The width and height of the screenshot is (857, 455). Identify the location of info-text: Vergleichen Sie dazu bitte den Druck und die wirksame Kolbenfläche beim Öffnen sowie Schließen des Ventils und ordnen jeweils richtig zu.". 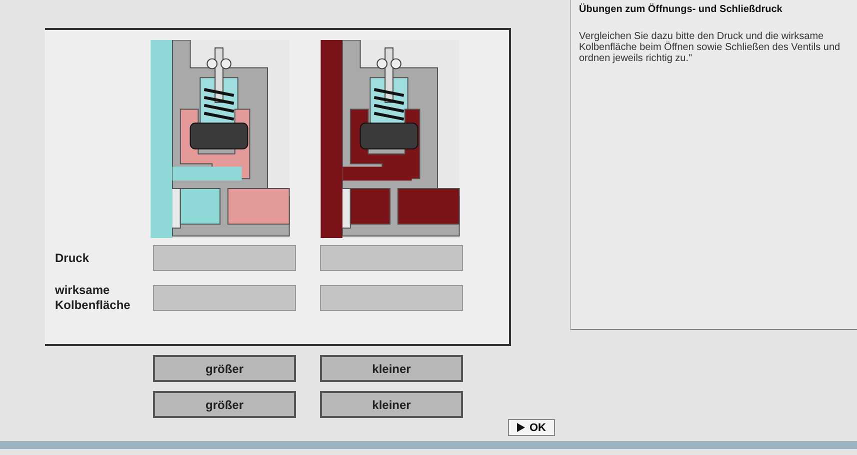
(710, 47).